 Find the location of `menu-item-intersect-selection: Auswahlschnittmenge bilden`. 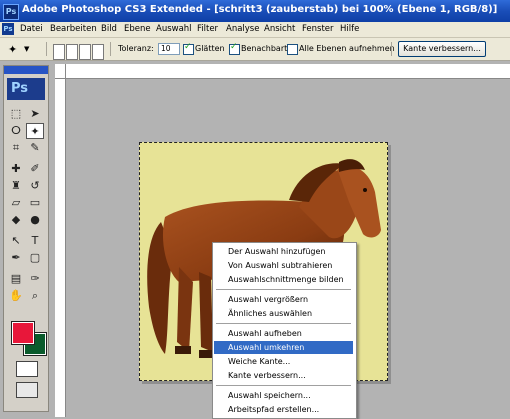

menu-item-intersect-selection: Auswahlschnittmenge bilden is located at coordinates (283, 279).